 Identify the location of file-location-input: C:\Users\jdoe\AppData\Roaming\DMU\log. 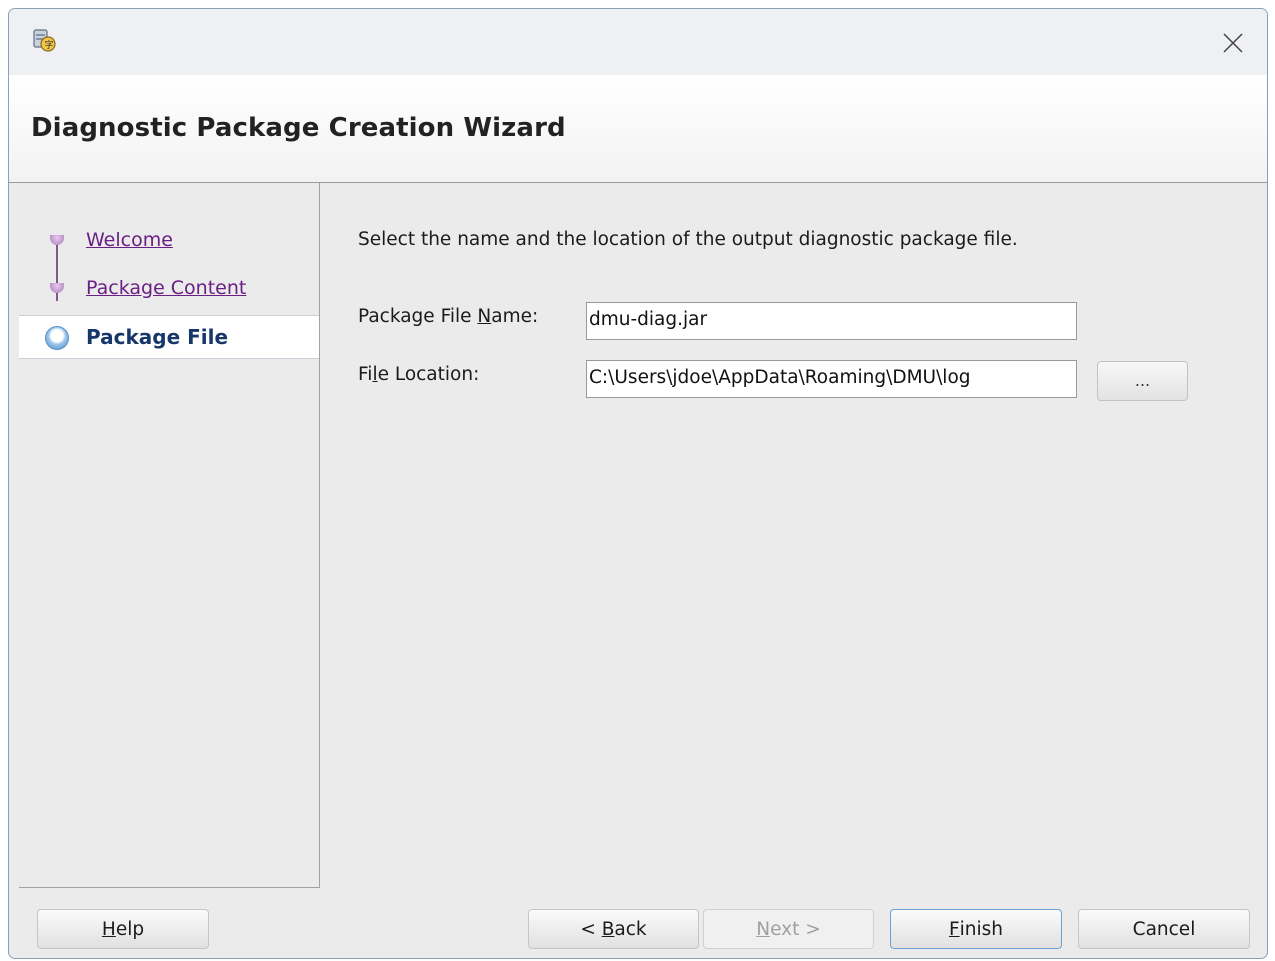
(831, 379).